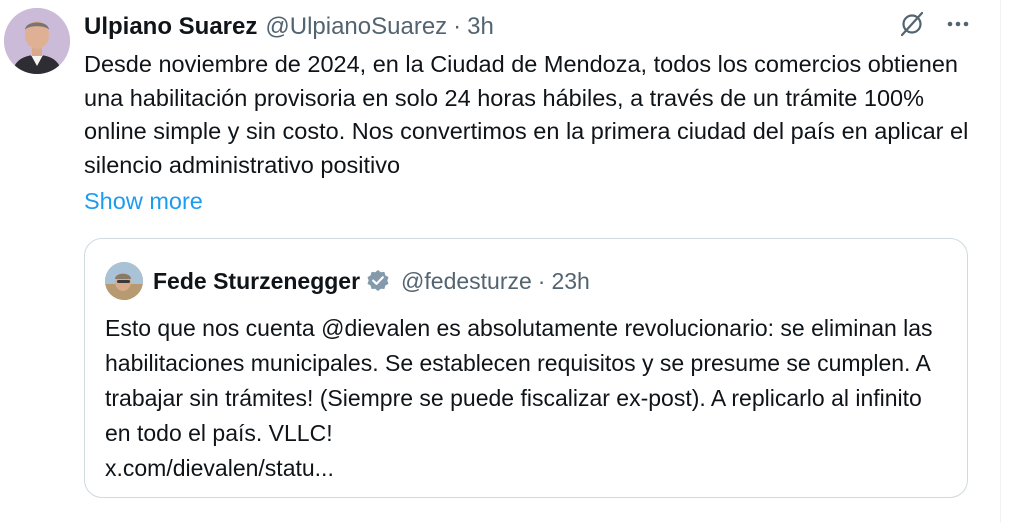 The height and width of the screenshot is (523, 1024). Describe the element at coordinates (170, 27) in the screenshot. I see `author-name: Ulpiano Suarez` at that location.